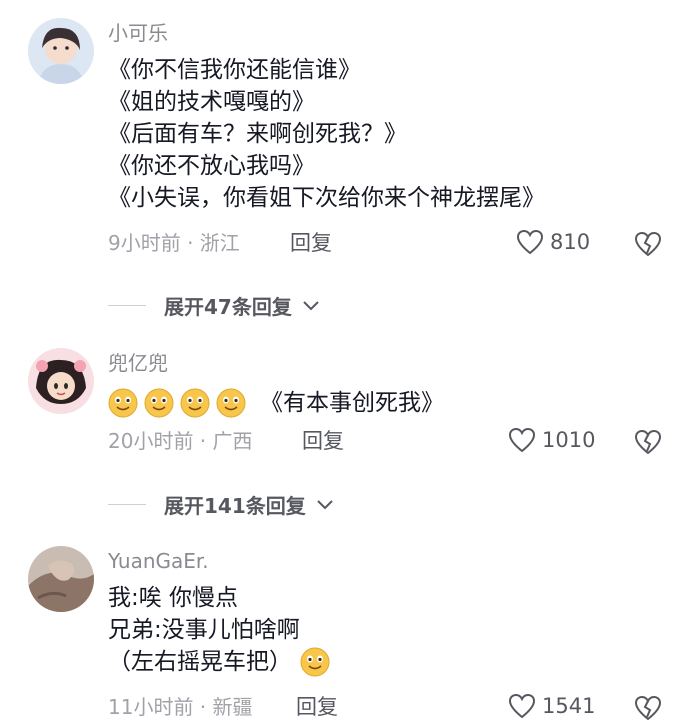 This screenshot has width=690, height=727. I want to click on expand-replies-label: 展开47条回复, so click(228, 307).